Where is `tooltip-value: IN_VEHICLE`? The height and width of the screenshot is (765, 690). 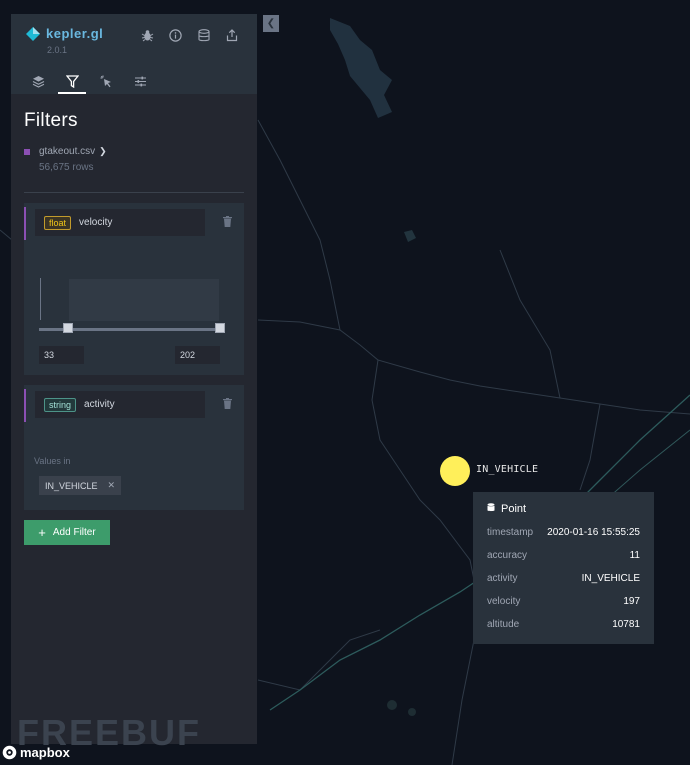
tooltip-value: IN_VEHICLE is located at coordinates (610, 578).